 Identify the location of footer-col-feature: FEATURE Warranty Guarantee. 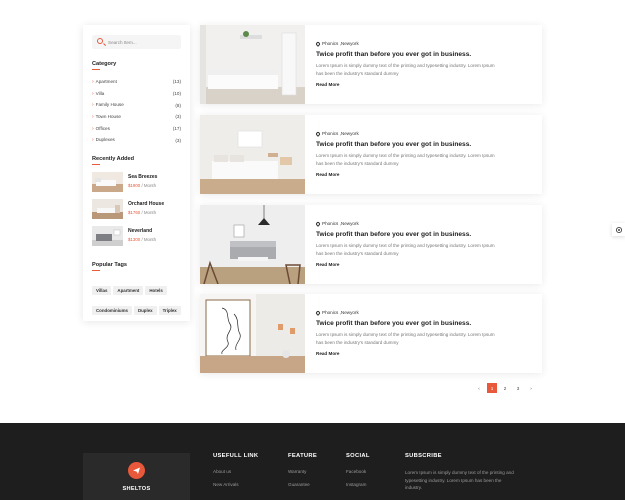
(302, 473).